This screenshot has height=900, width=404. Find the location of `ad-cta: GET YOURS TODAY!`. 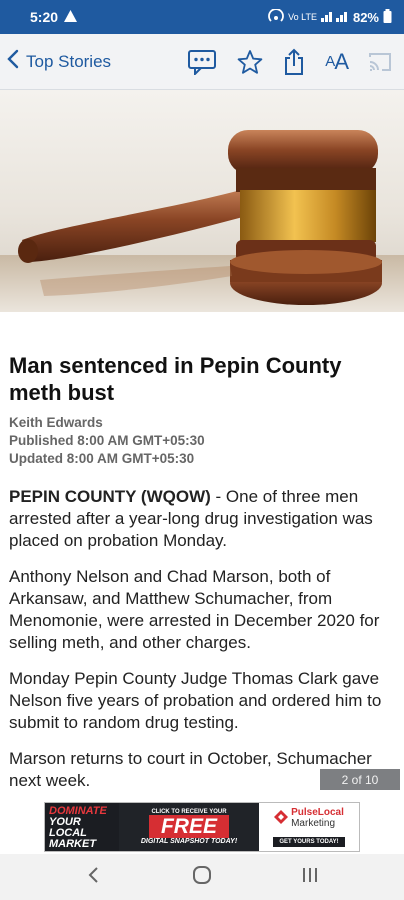

ad-cta: GET YOURS TODAY! is located at coordinates (309, 842).